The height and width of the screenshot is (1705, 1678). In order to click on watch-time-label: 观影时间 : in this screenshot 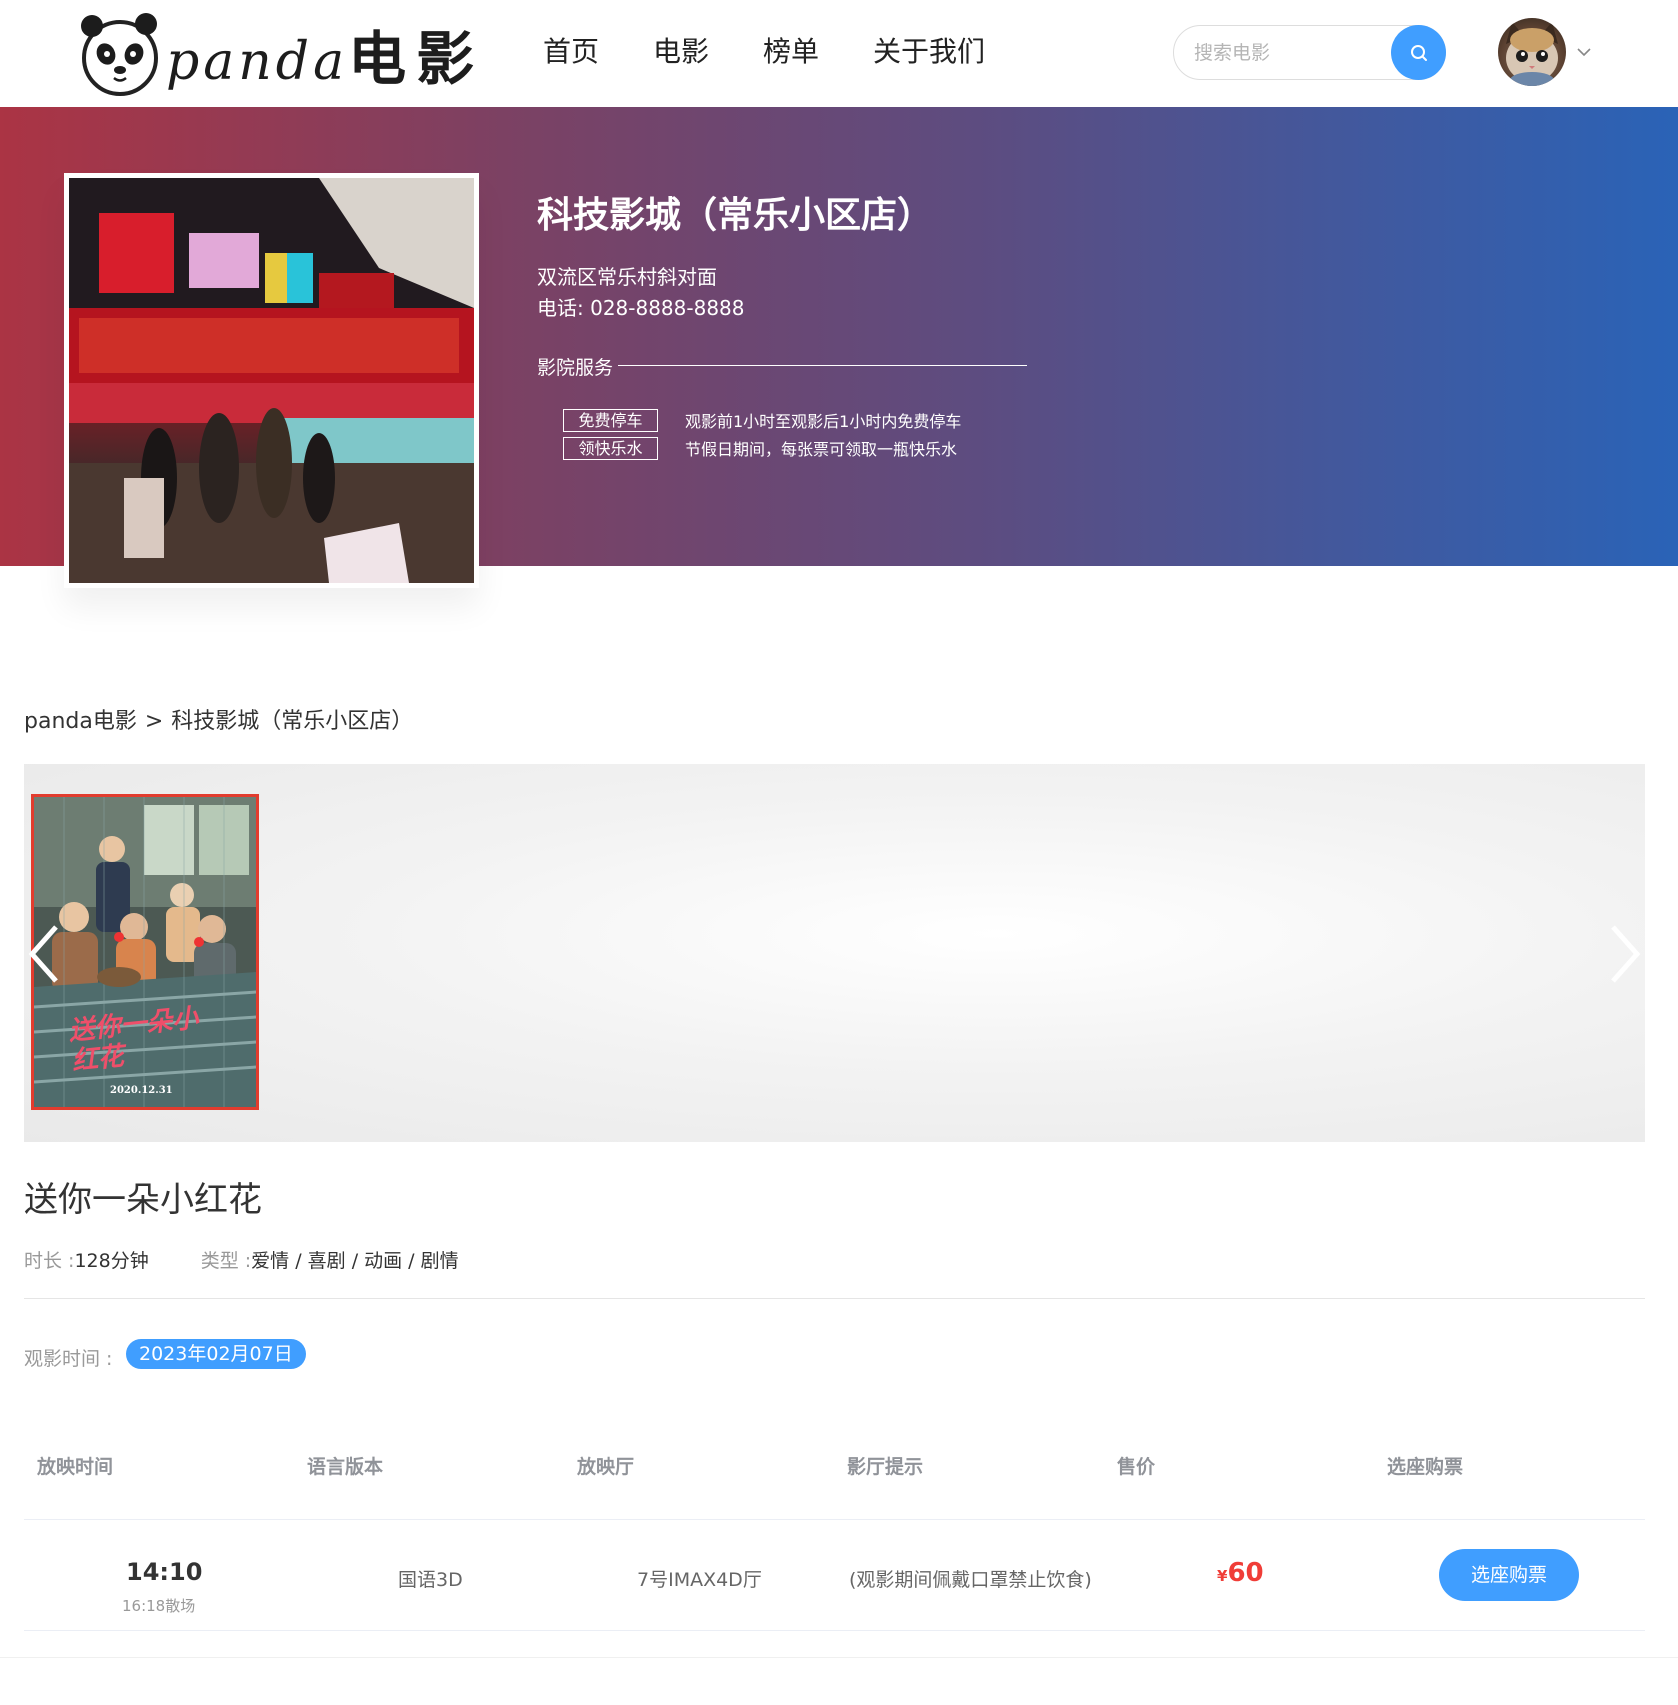, I will do `click(68, 1359)`.